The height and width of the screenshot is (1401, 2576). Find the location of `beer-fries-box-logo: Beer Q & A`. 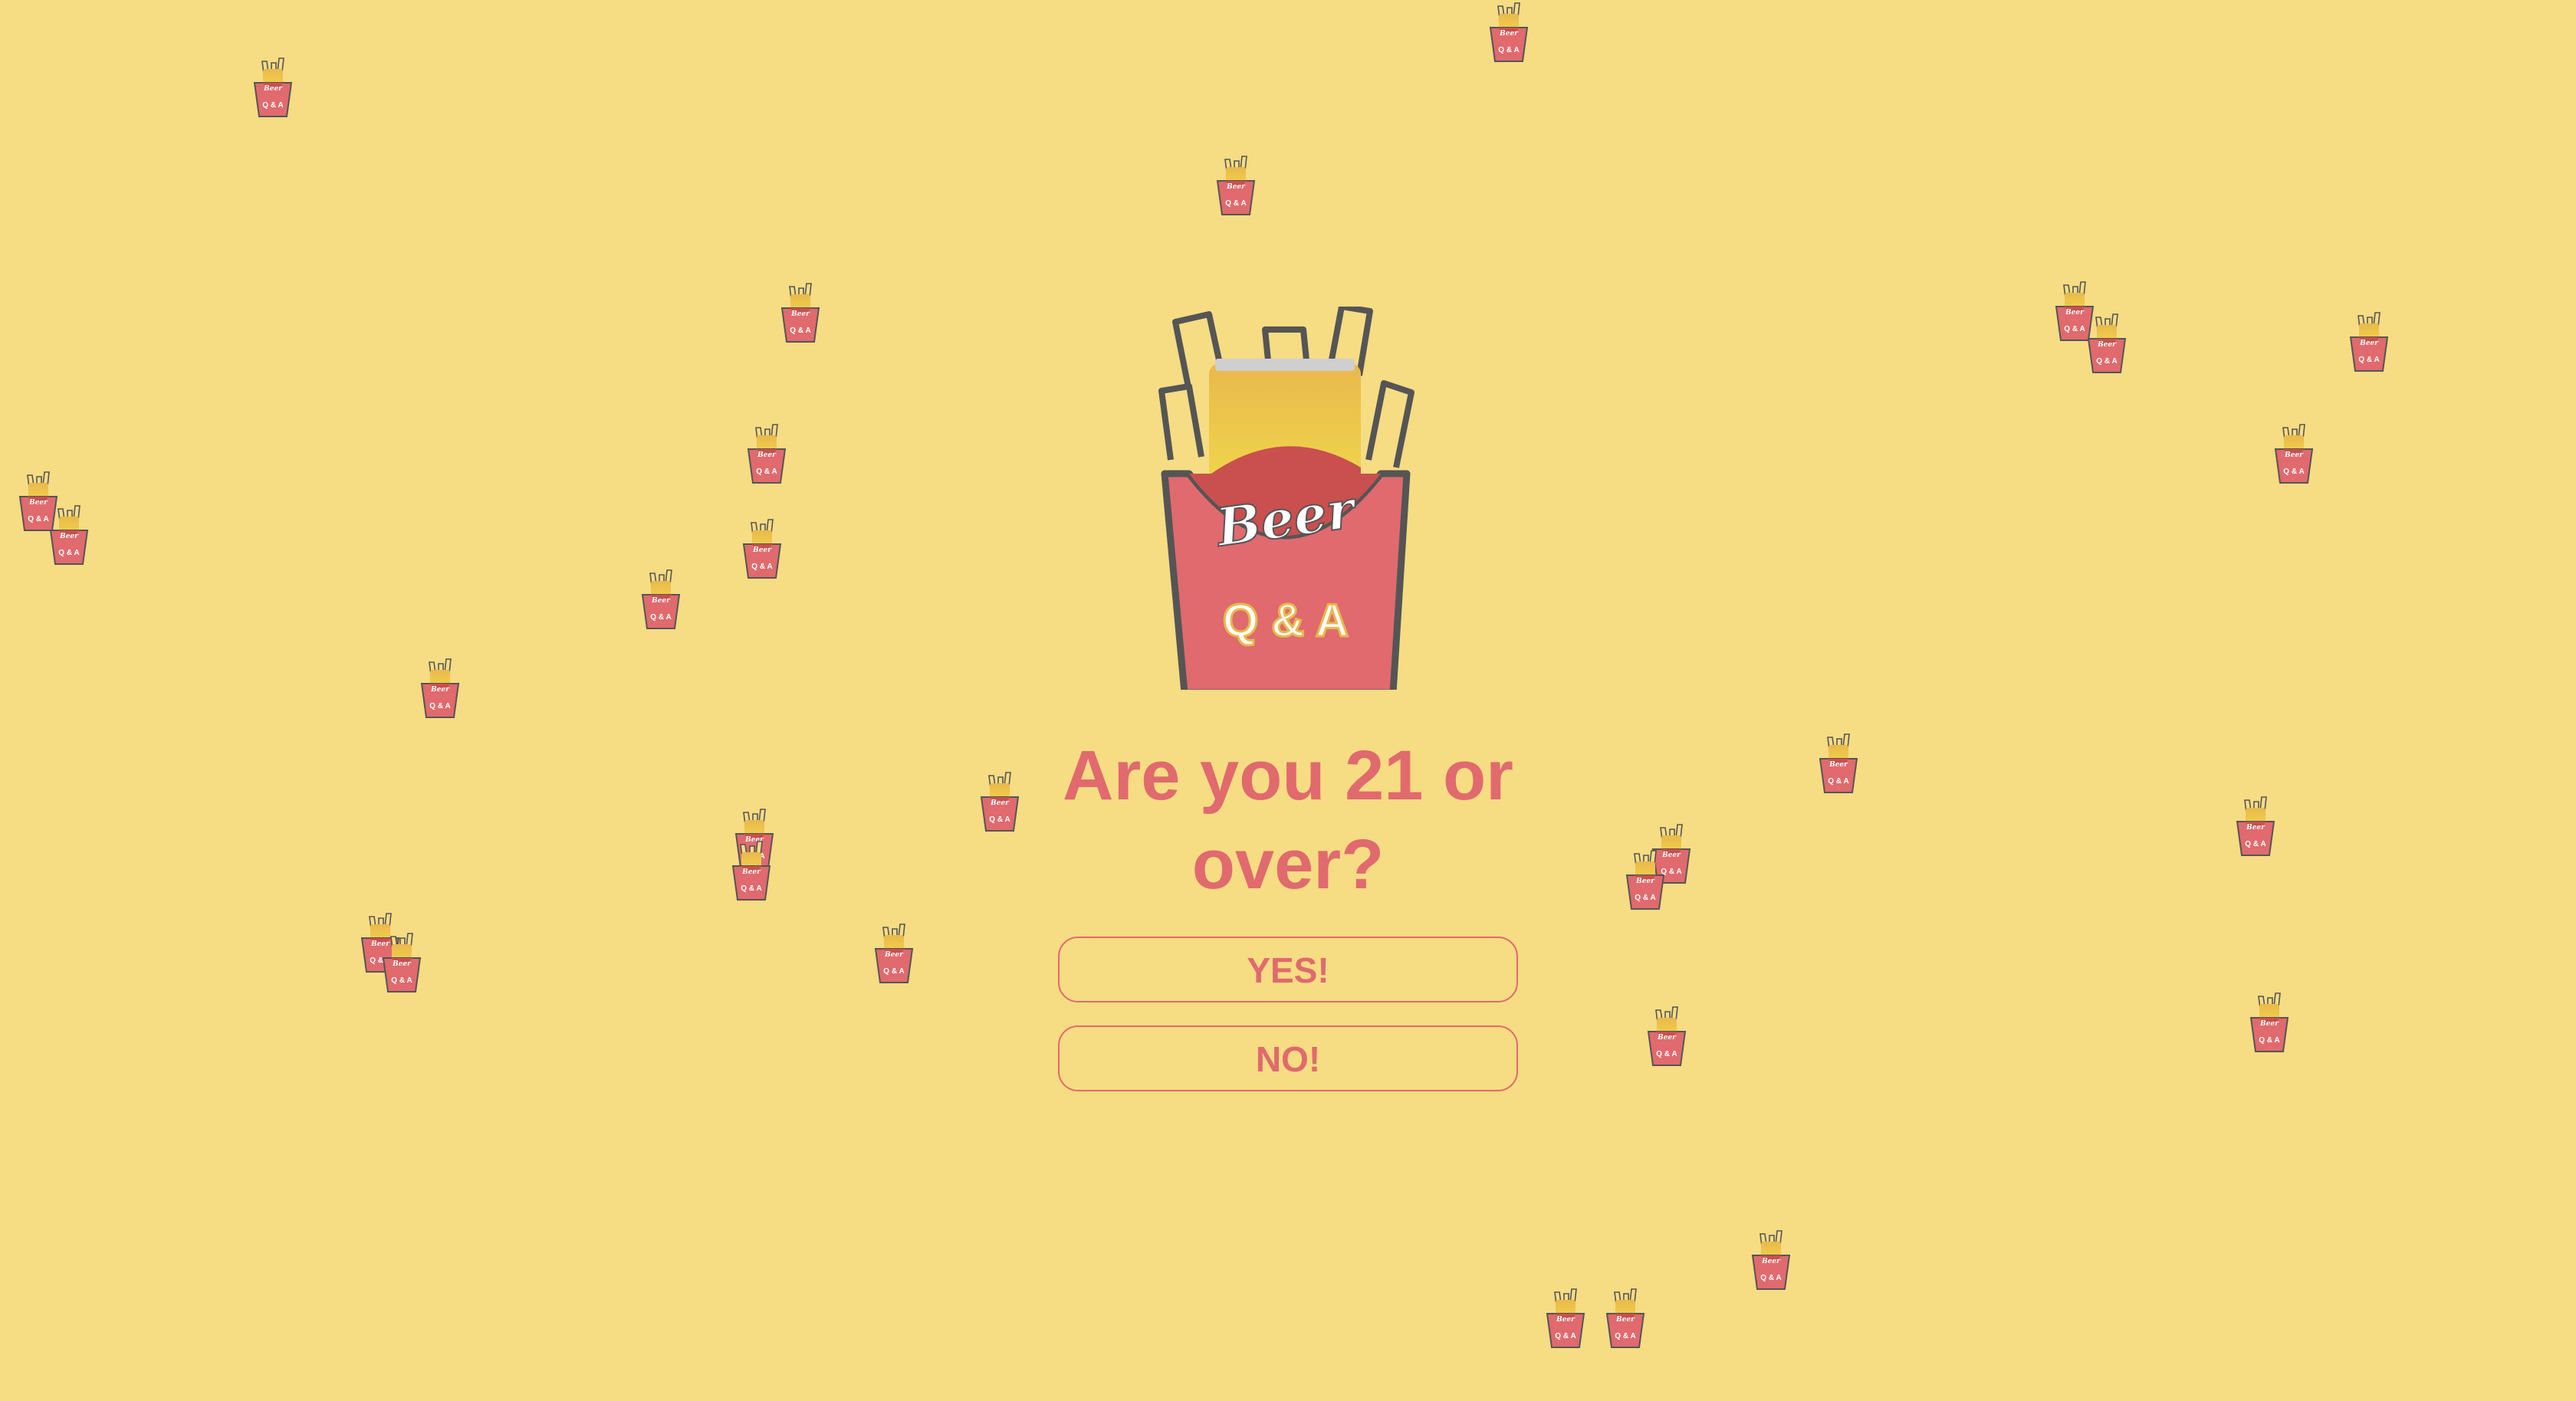

beer-fries-box-logo: Beer Q & A is located at coordinates (1288, 498).